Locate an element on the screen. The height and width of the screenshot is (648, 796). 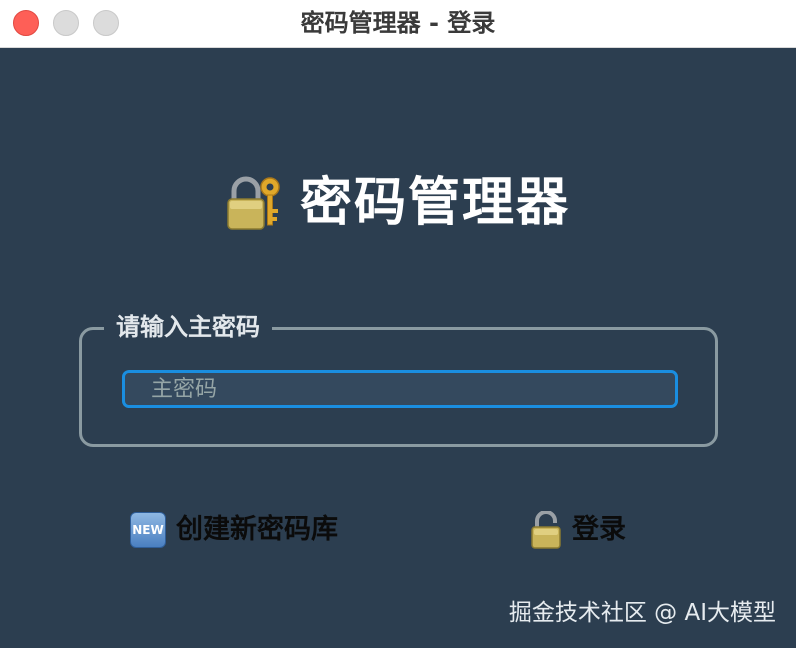
create-vault-button: NEW 创建新密码库 is located at coordinates (234, 530).